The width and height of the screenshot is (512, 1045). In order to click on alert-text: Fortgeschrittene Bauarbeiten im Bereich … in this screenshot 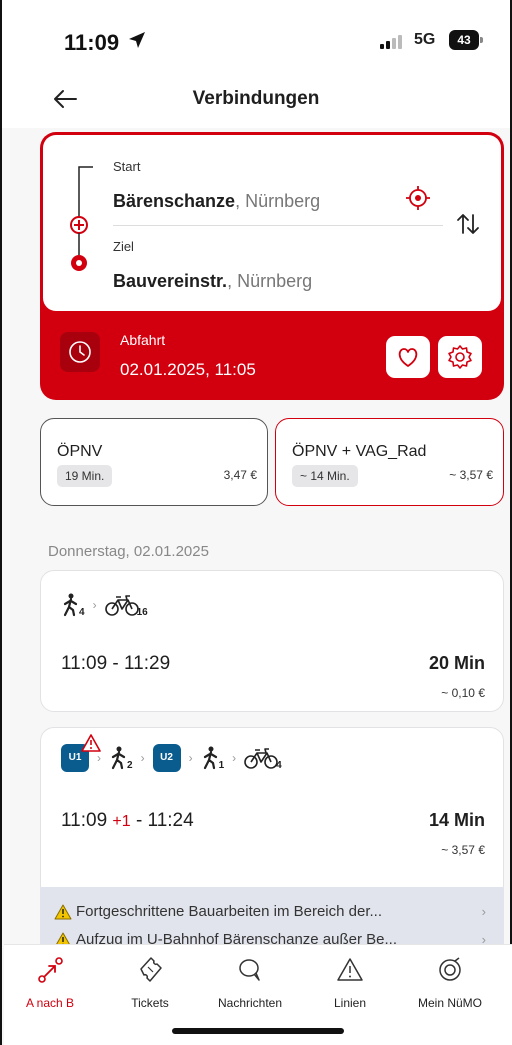, I will do `click(229, 911)`.